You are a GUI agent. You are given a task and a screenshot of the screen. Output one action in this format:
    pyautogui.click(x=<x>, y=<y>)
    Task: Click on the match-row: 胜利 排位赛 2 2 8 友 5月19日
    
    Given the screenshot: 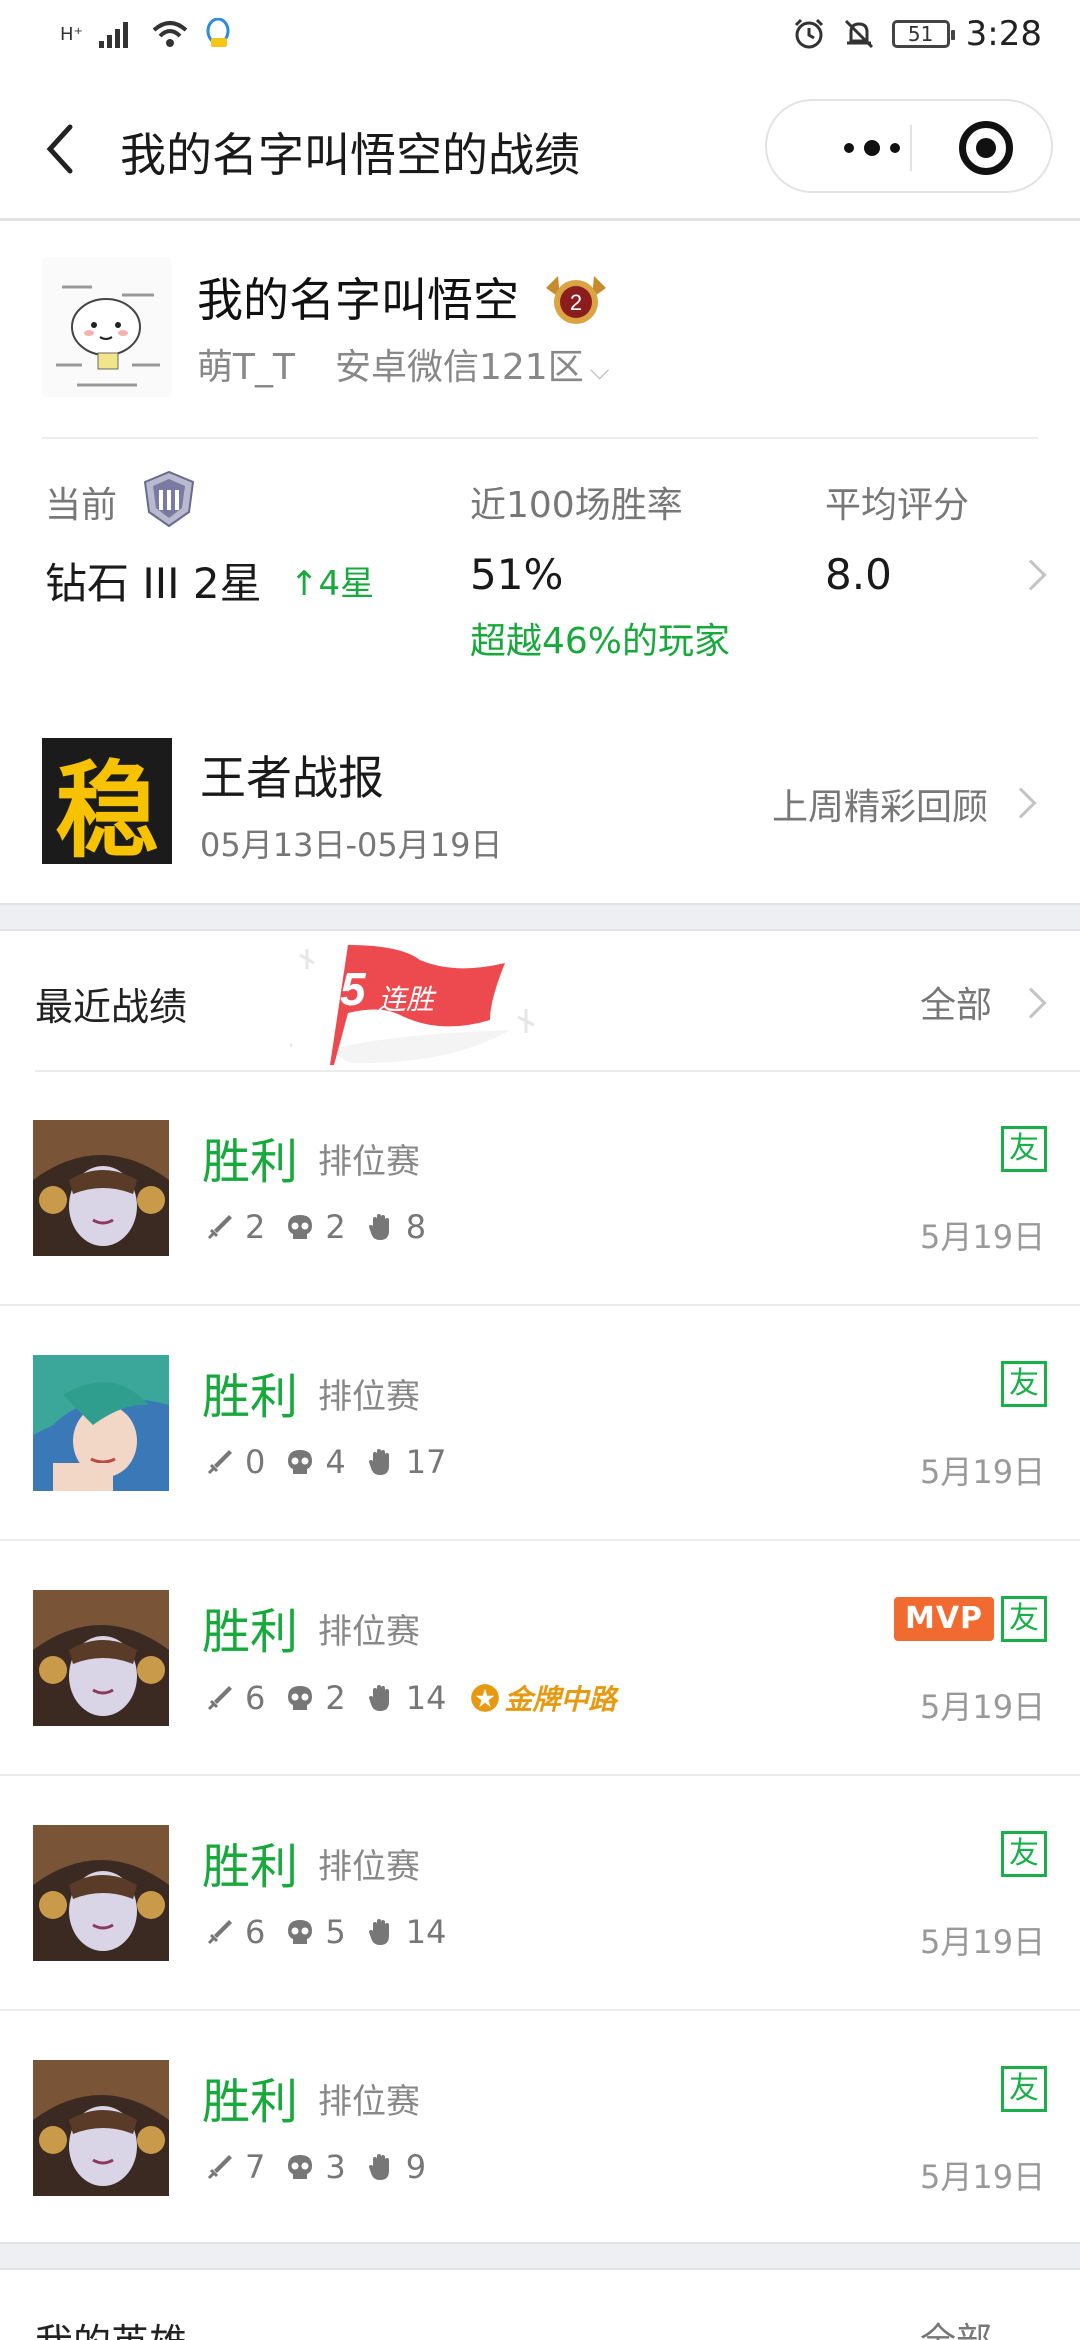 What is the action you would take?
    pyautogui.click(x=540, y=1189)
    